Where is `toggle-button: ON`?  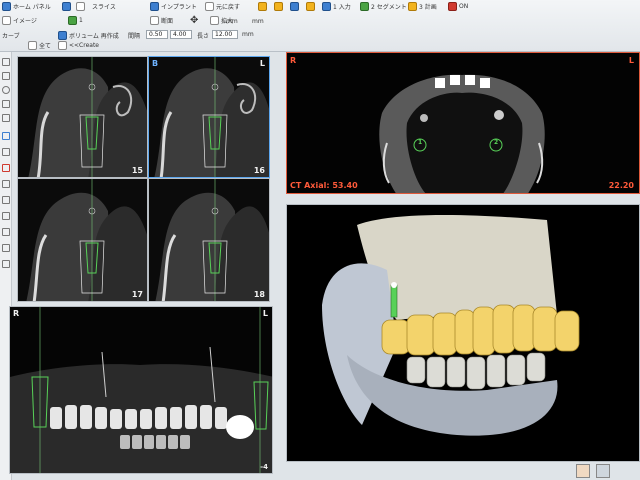
toggle-button: ON is located at coordinates (458, 6).